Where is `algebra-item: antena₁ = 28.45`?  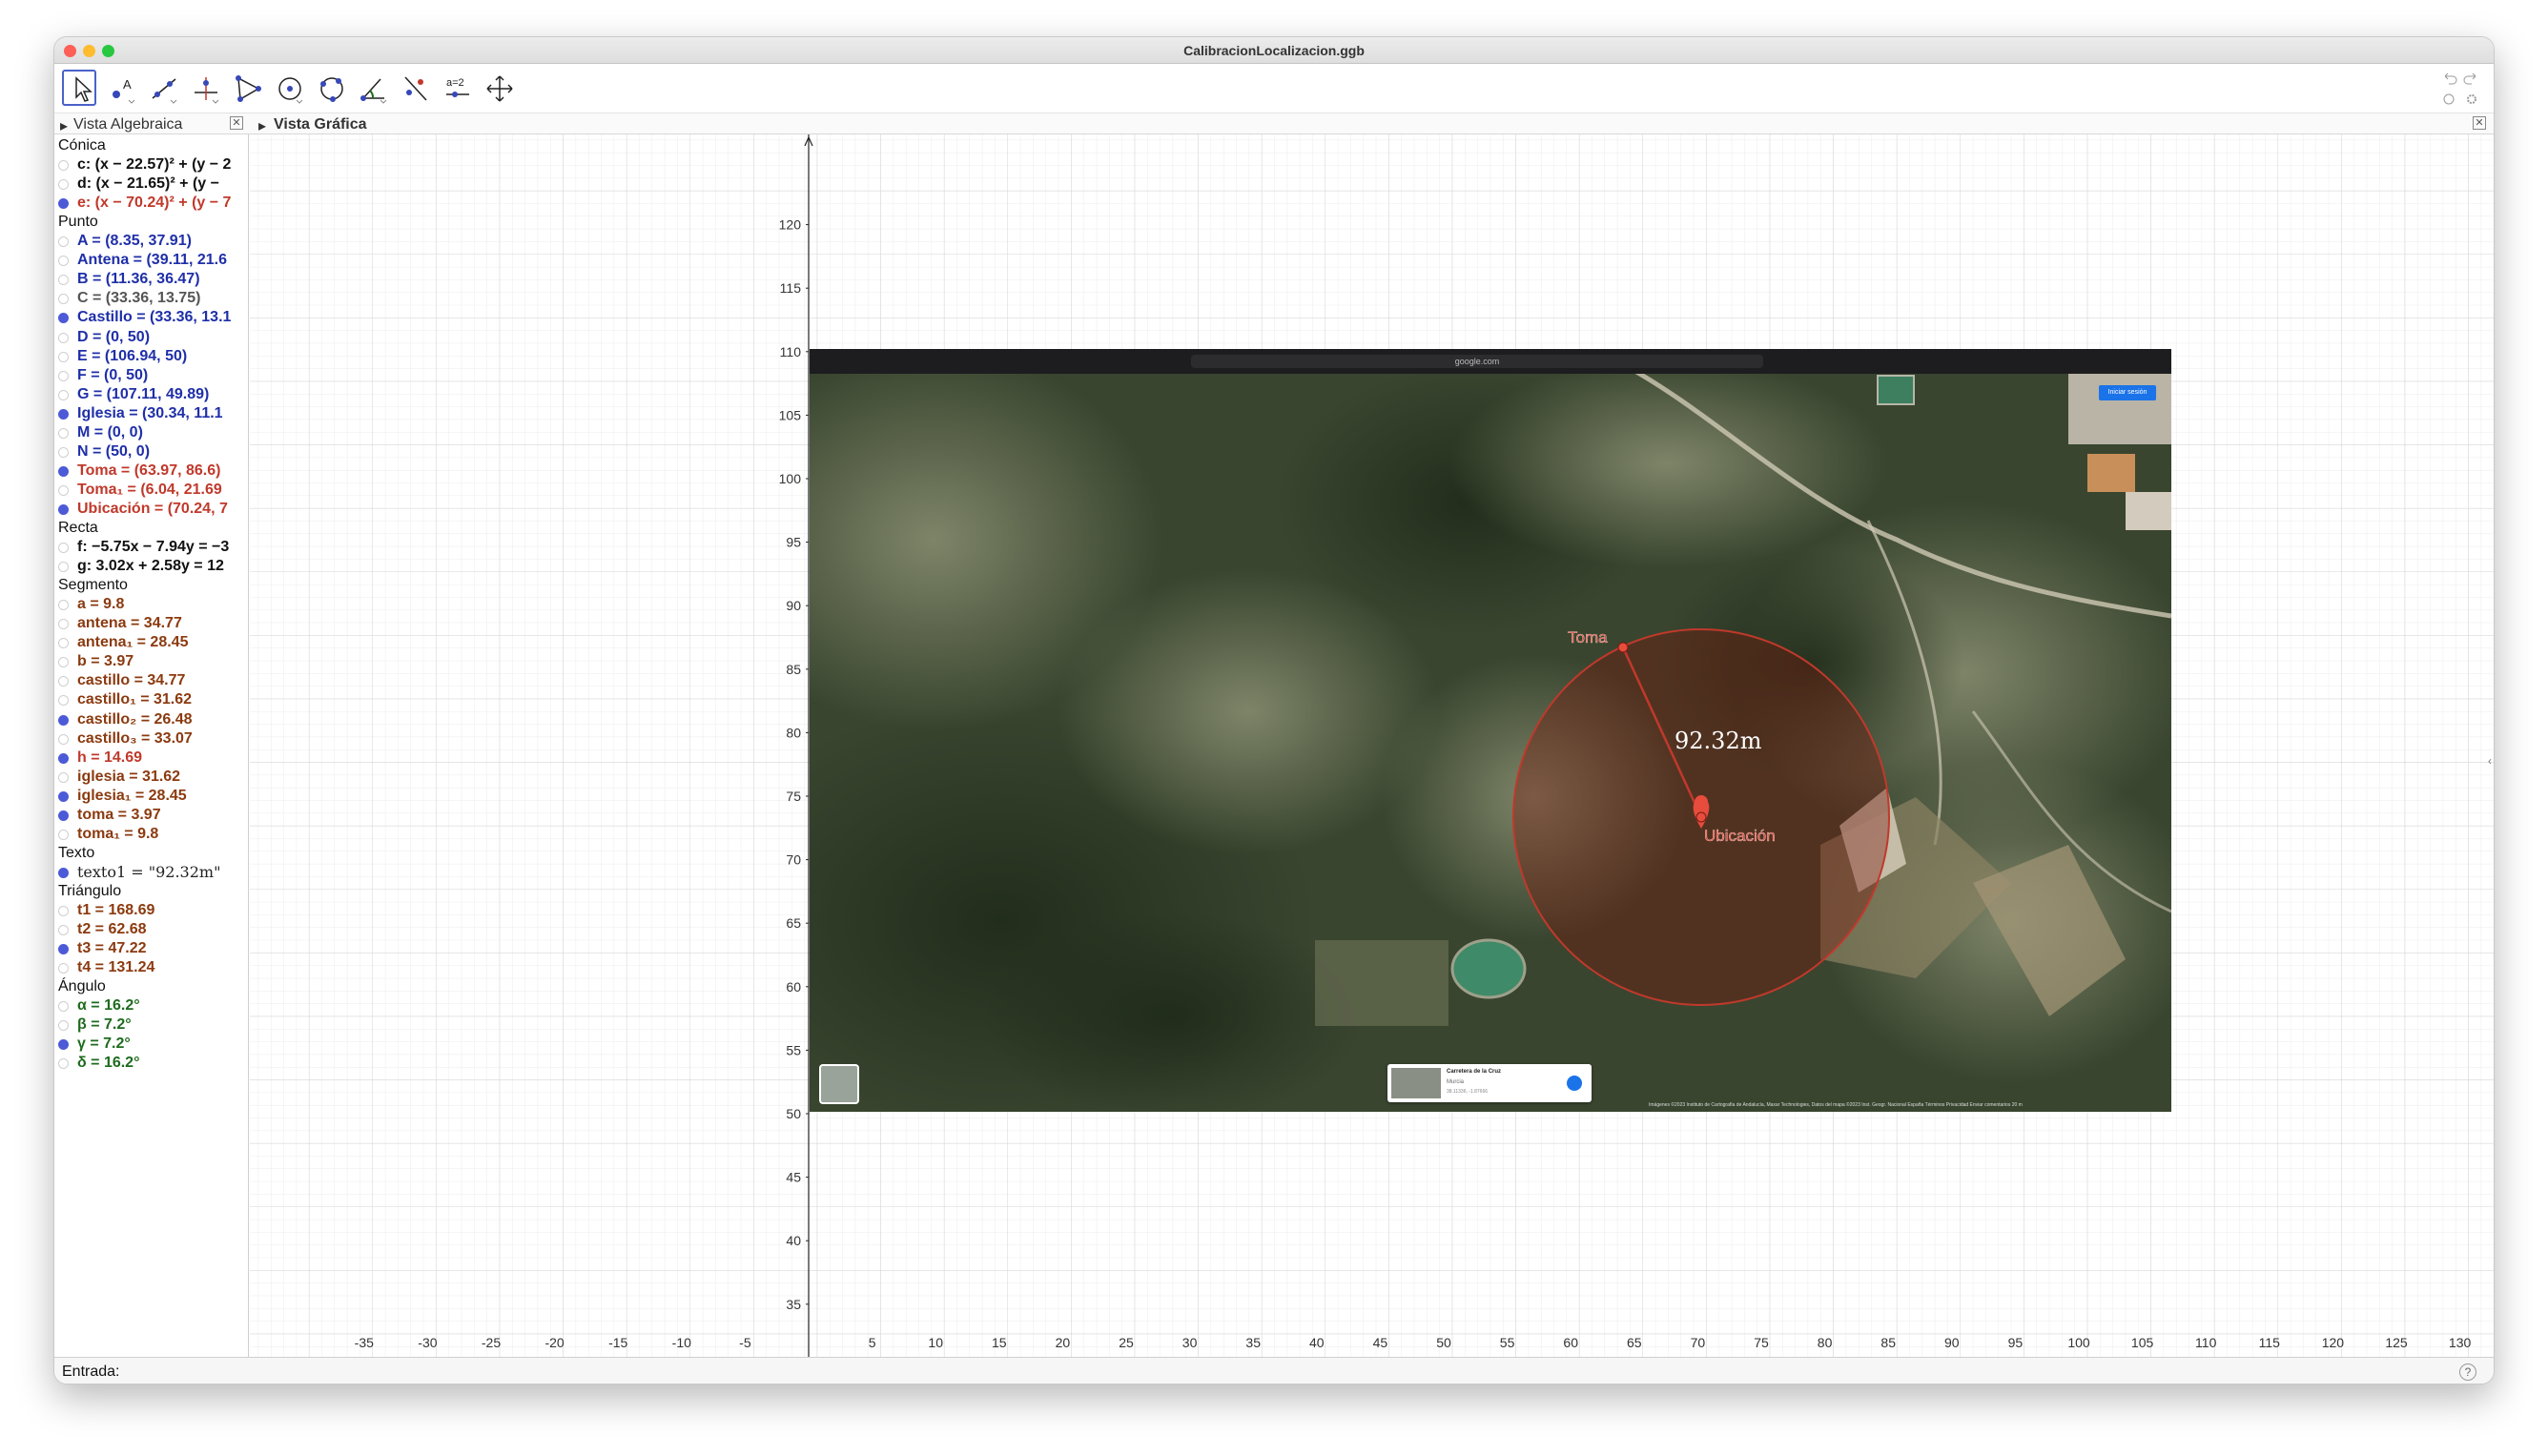
algebra-item: antena₁ = 28.45 is located at coordinates (132, 643).